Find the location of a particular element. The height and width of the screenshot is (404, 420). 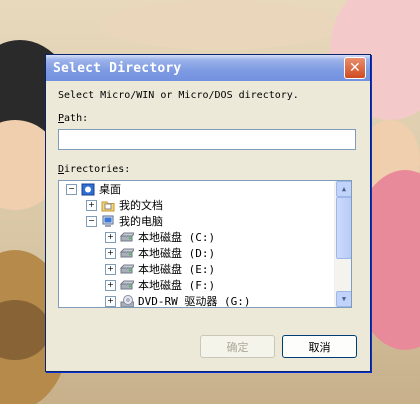

tree-node-drive-e: + 本地磁盘 (E:) is located at coordinates (197, 269).